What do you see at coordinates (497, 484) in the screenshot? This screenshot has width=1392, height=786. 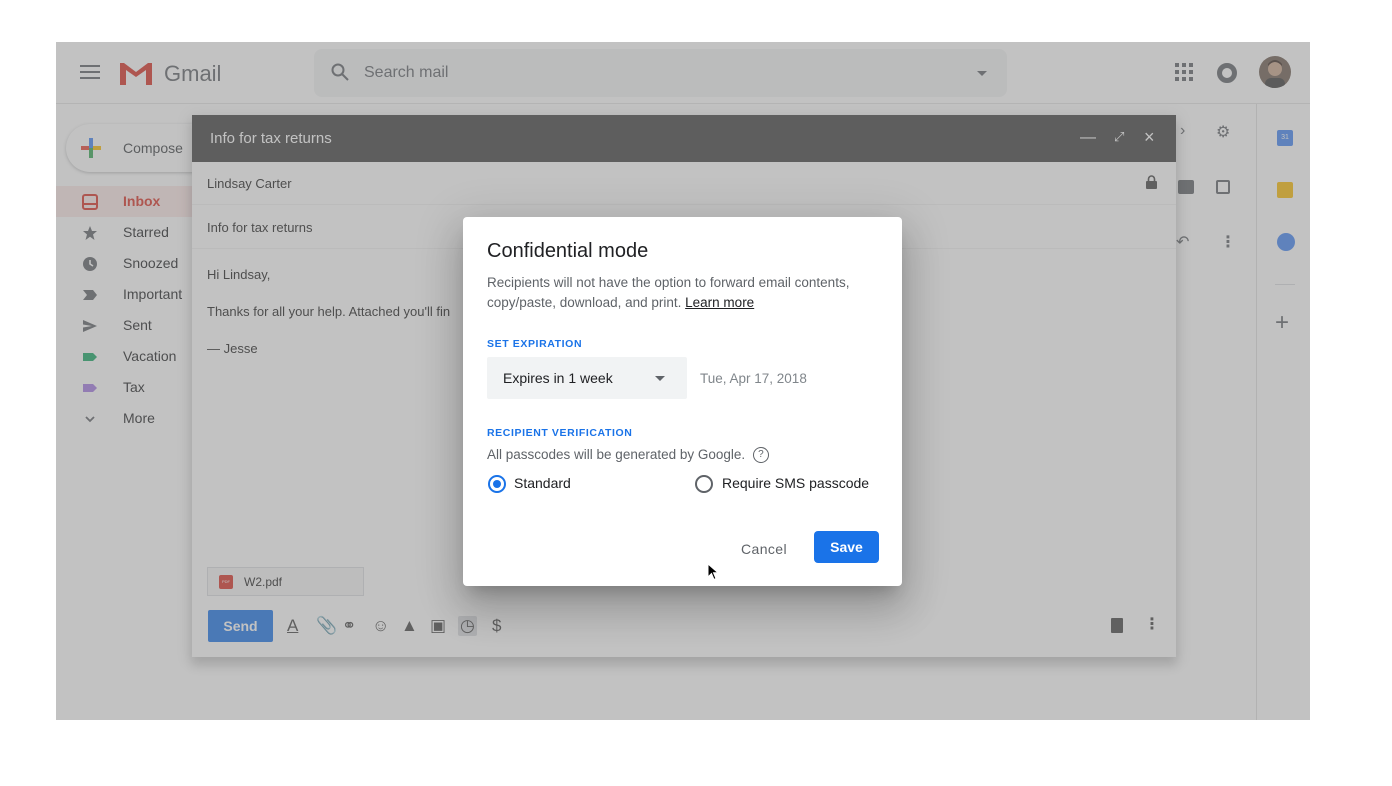 I see `standard-radio` at bounding box center [497, 484].